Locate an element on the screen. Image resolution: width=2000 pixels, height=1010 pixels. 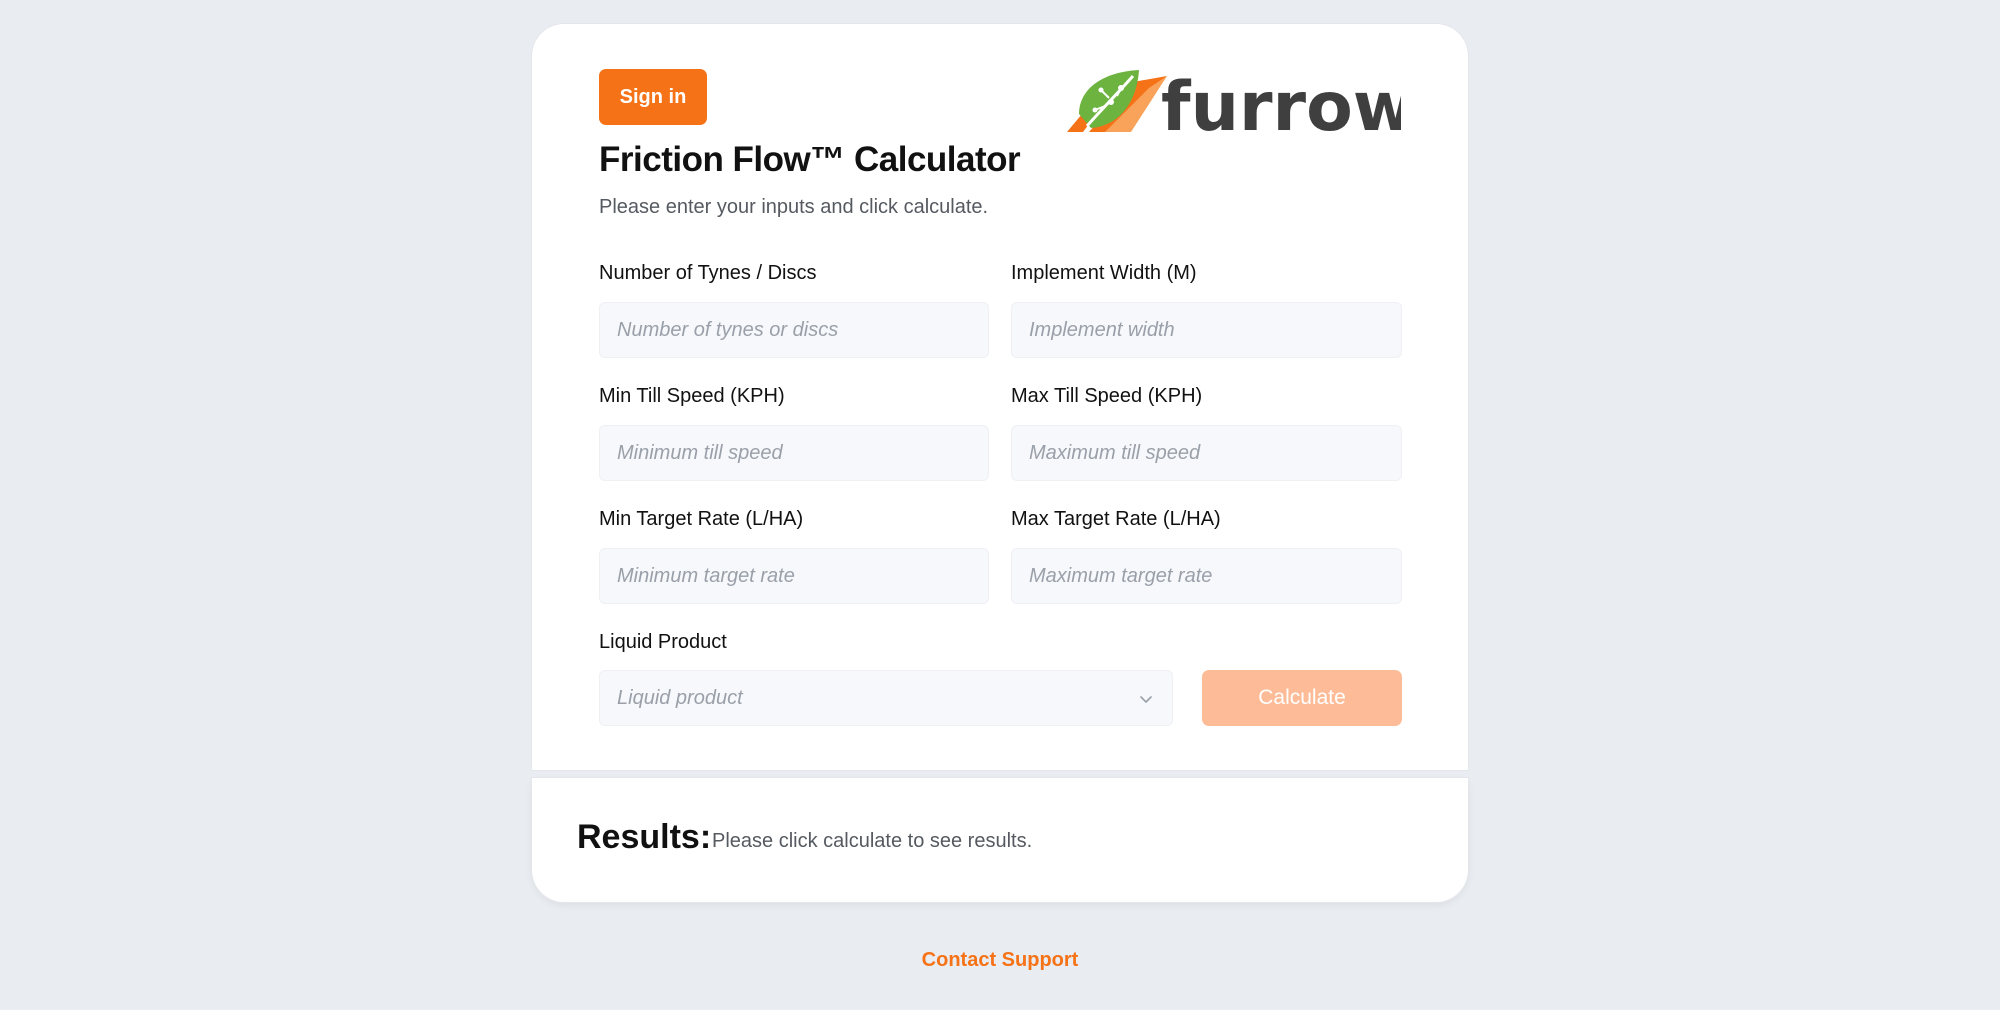
page-title: Friction Flow™ Calculator is located at coordinates (810, 159).